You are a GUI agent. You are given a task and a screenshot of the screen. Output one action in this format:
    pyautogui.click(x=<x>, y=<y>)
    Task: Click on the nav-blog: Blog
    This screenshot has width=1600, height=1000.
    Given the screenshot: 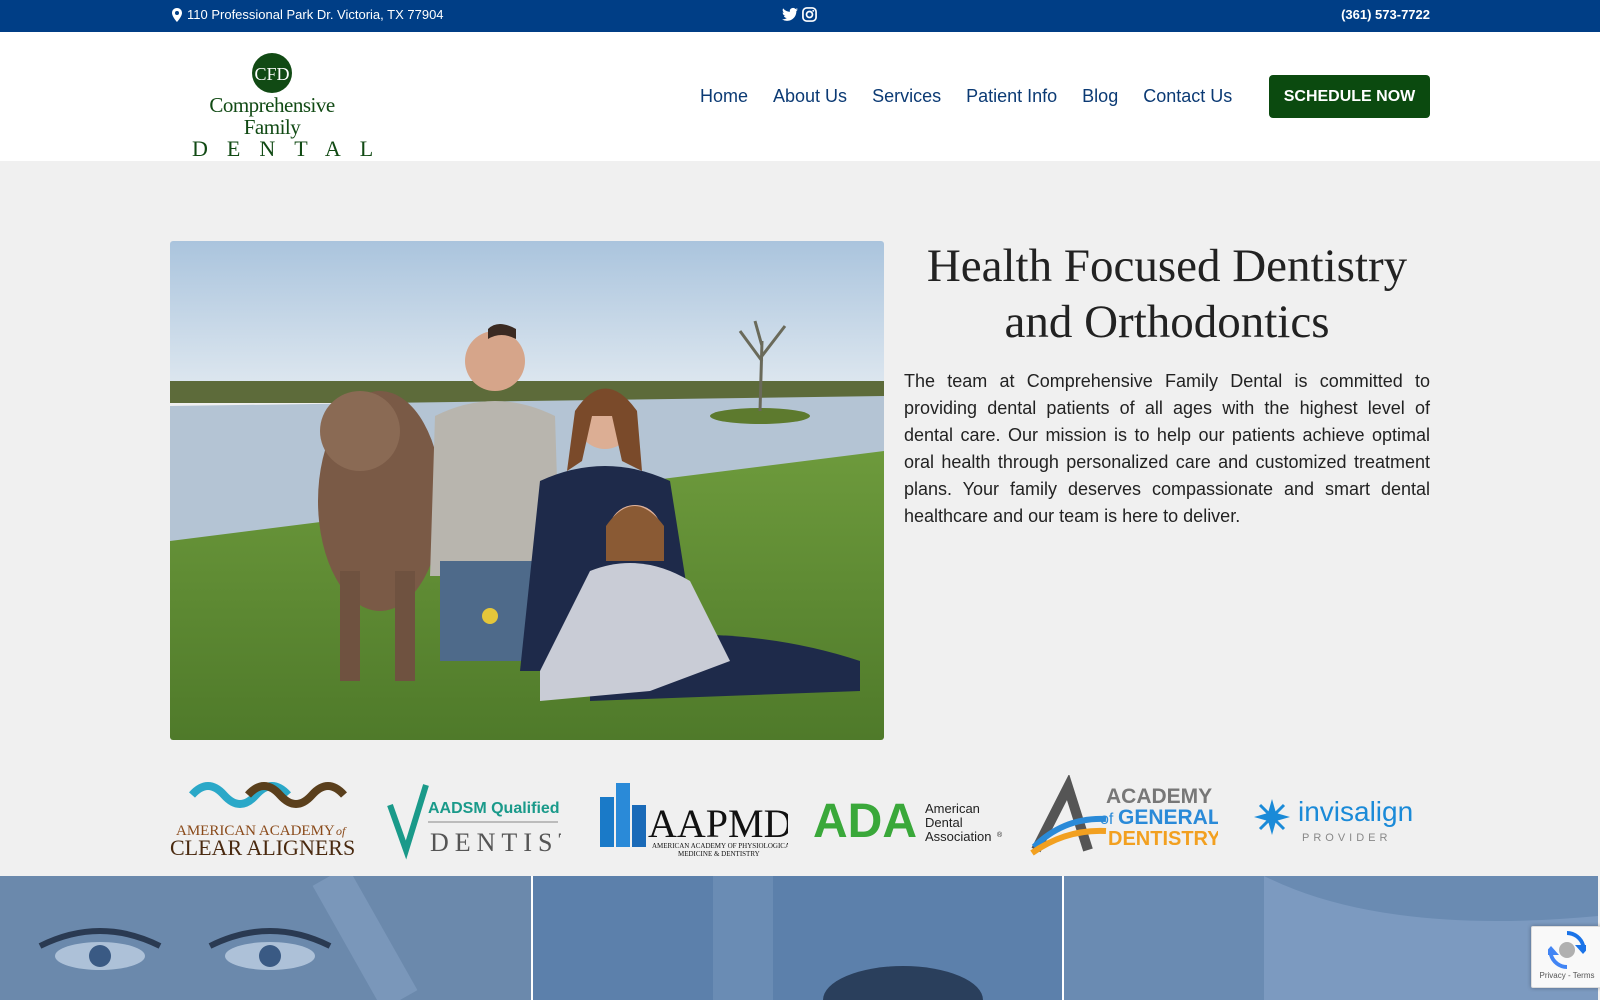 What is the action you would take?
    pyautogui.click(x=1100, y=96)
    